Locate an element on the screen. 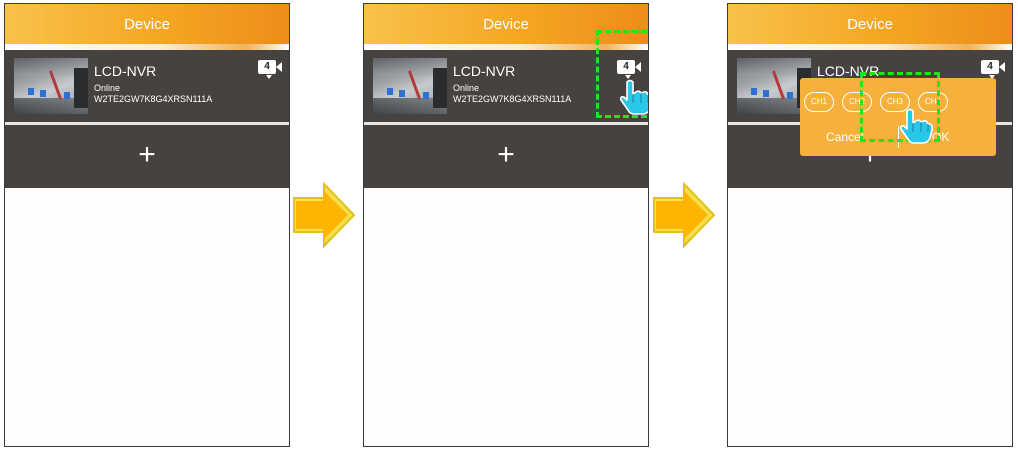  device-list-item: LCD-NVR Online W2TE2GW7K8G4XRSN111A 4 is located at coordinates (147, 86).